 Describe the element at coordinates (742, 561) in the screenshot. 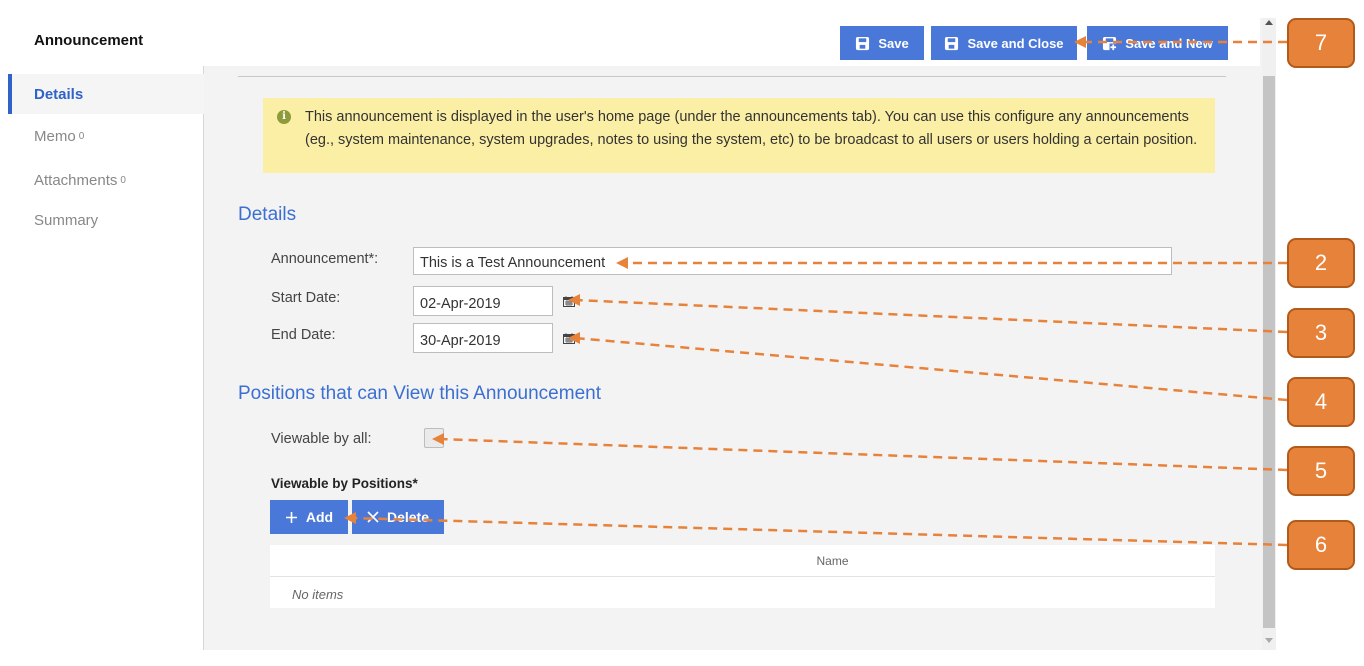

I see `grid-column-name: Name` at that location.